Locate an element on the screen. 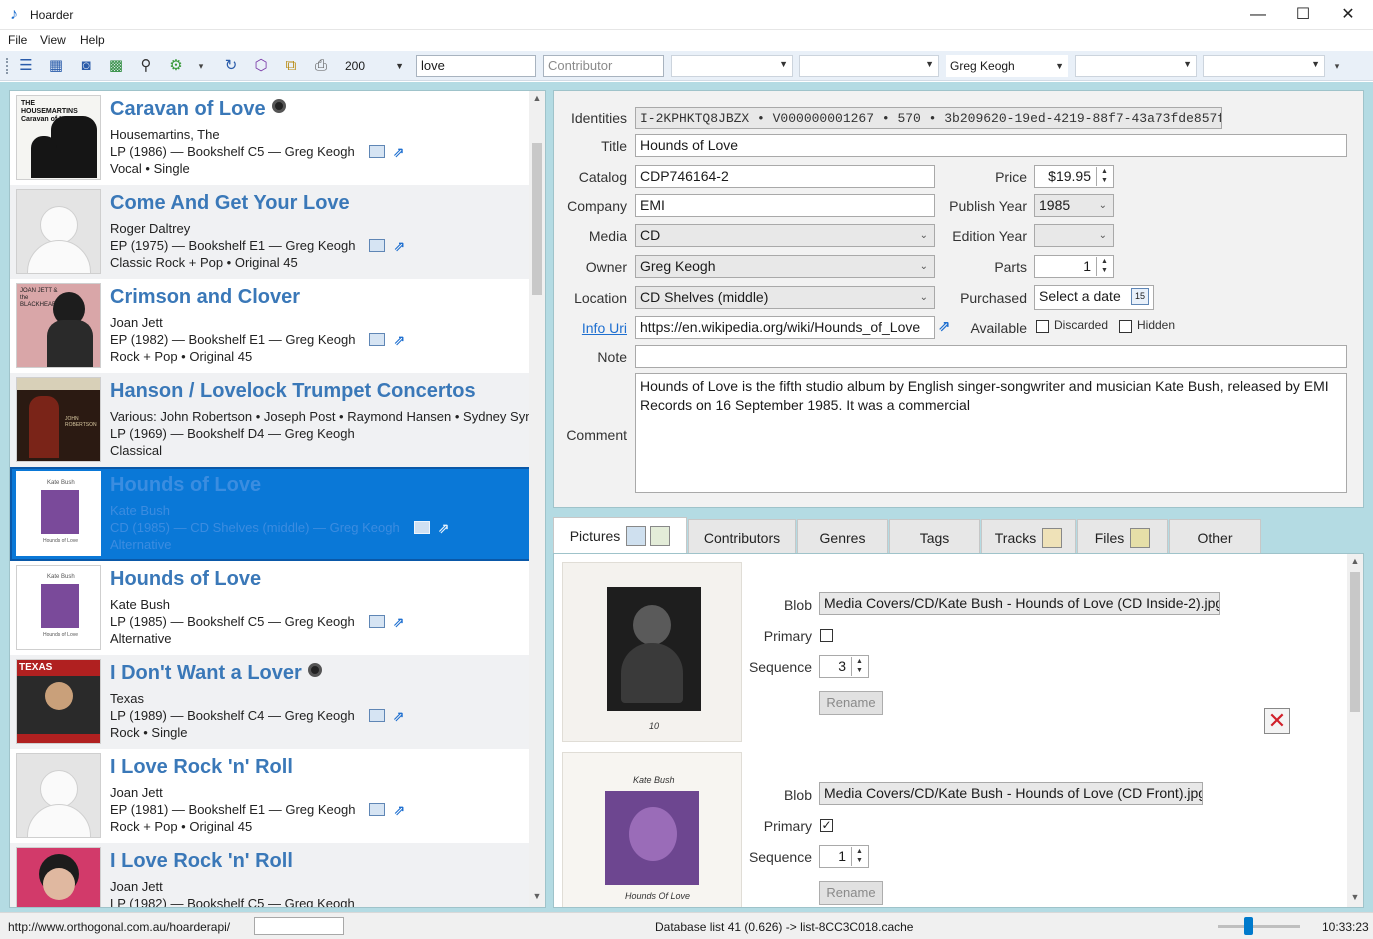  parts-stepper: 1 ▲ ▼ is located at coordinates (1074, 266).